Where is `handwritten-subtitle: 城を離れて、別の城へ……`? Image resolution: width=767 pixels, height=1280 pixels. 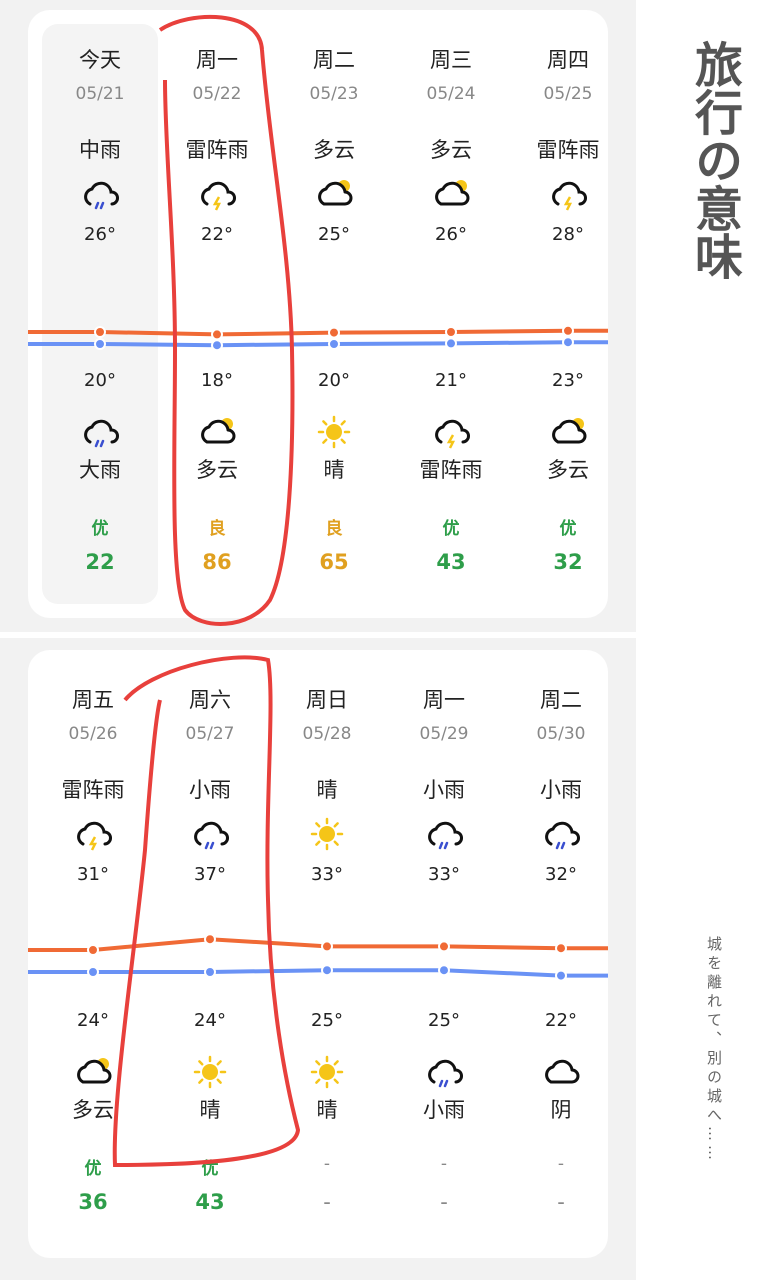
handwritten-subtitle: 城を離れて、別の城へ…… is located at coordinates (714, 1050).